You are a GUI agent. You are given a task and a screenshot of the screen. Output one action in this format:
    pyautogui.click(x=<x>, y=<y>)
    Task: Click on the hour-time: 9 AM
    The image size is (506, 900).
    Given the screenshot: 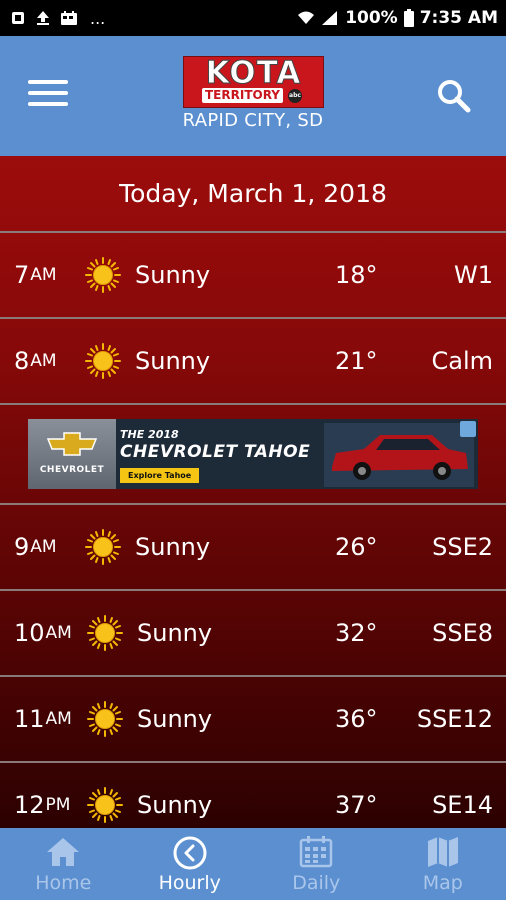 What is the action you would take?
    pyautogui.click(x=35, y=547)
    